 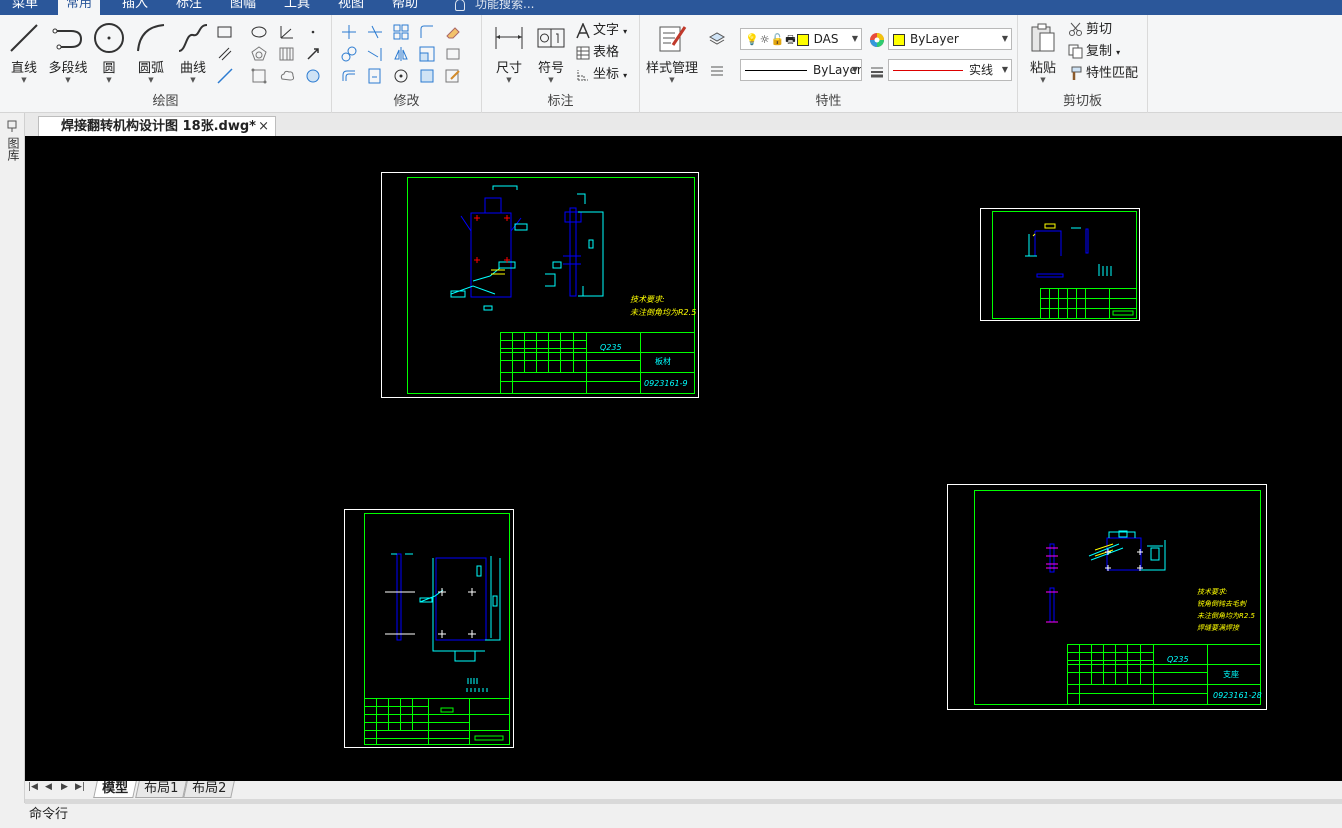 I want to click on dimension-icon, so click(x=509, y=38).